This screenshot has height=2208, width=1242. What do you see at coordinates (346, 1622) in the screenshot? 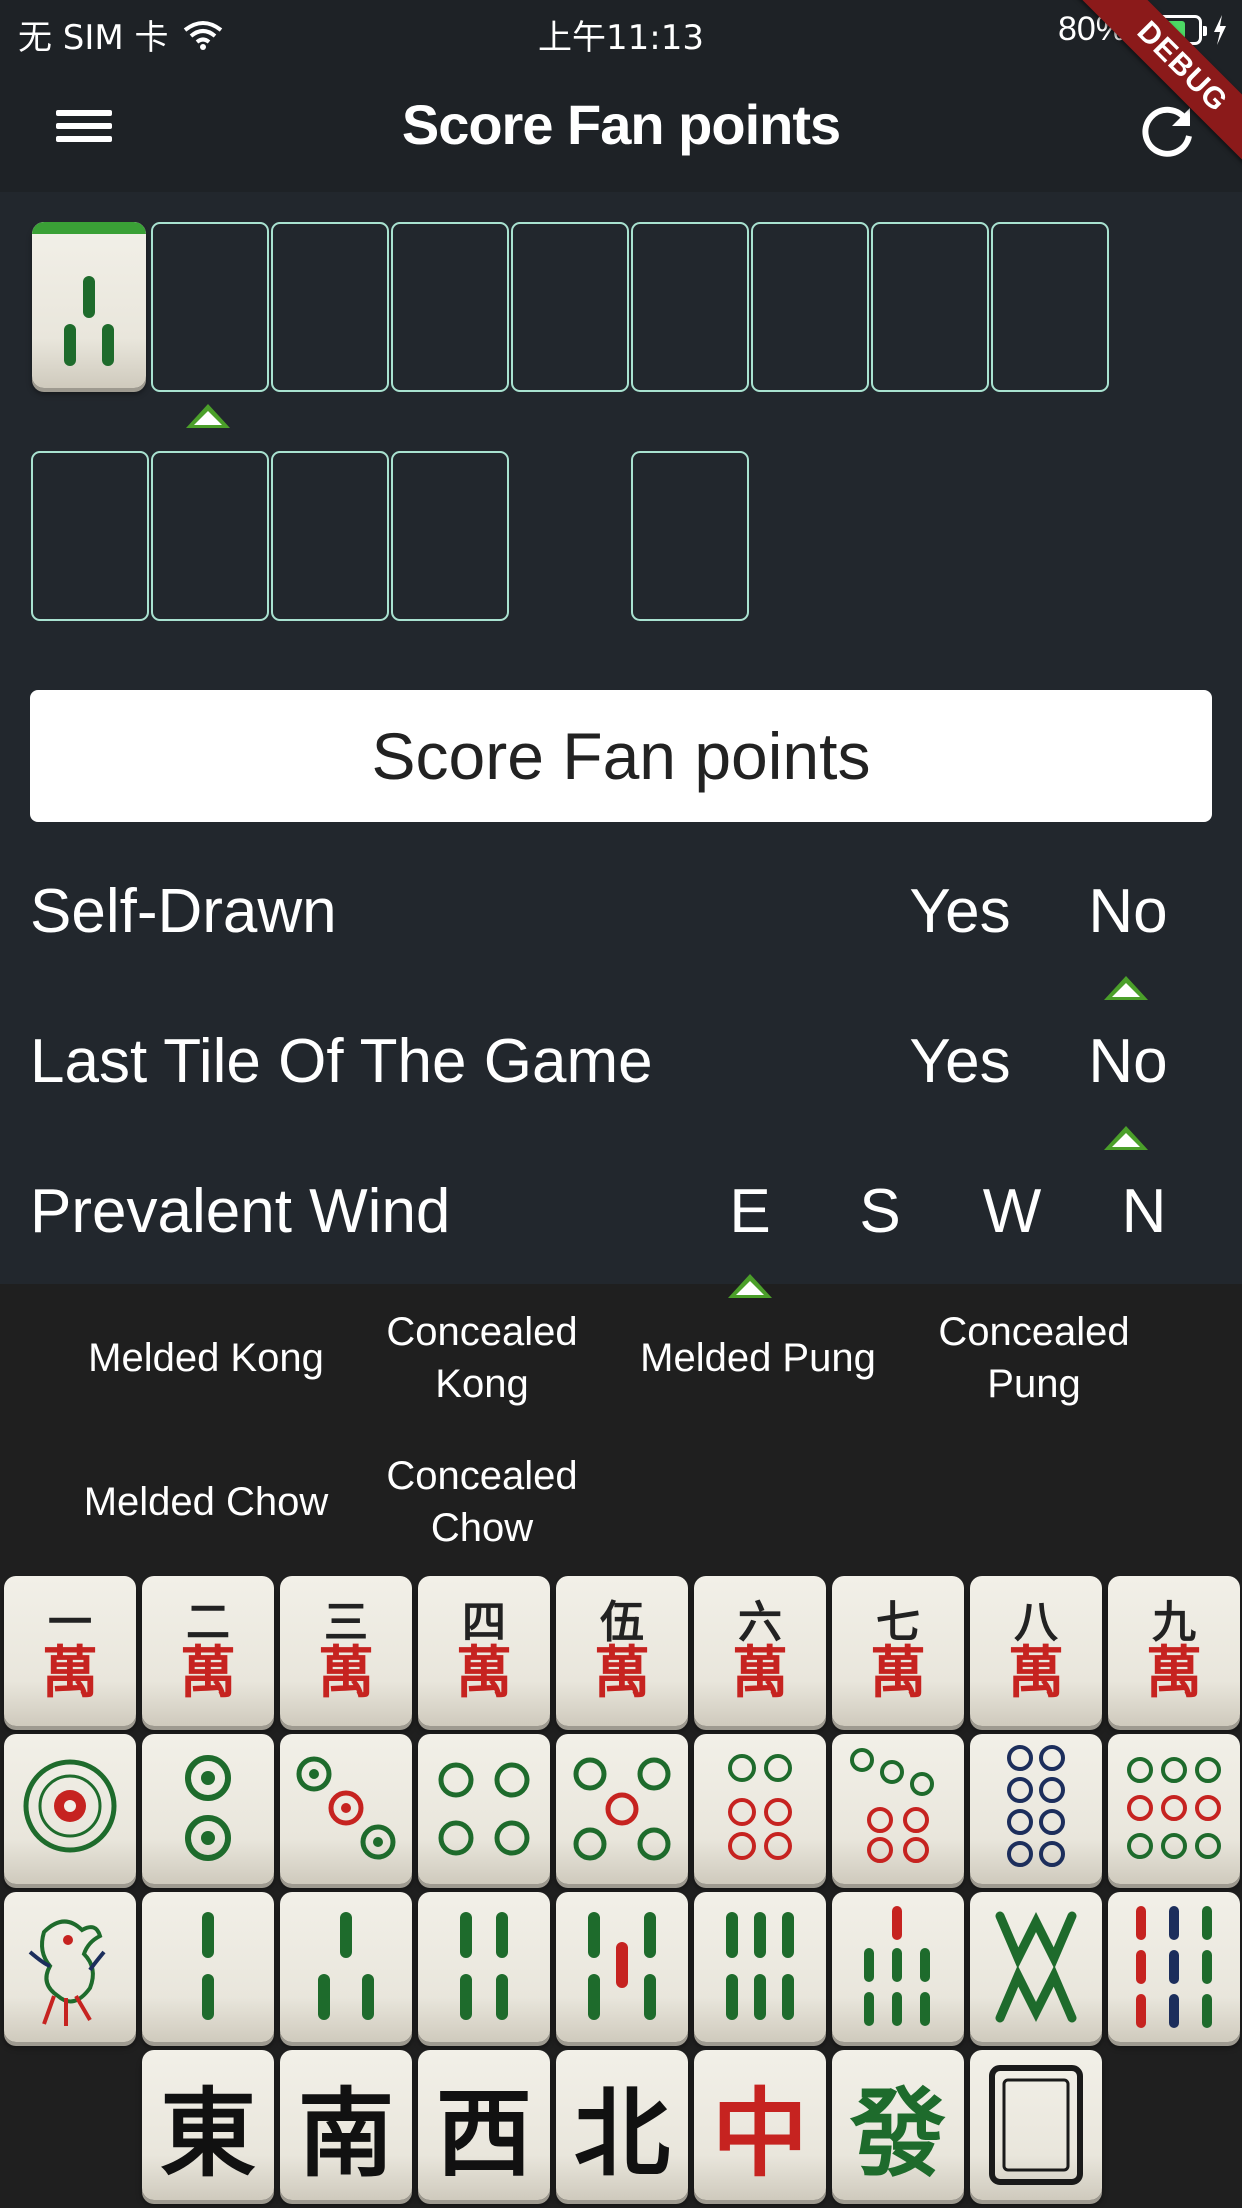
I see `tile-number: 三` at bounding box center [346, 1622].